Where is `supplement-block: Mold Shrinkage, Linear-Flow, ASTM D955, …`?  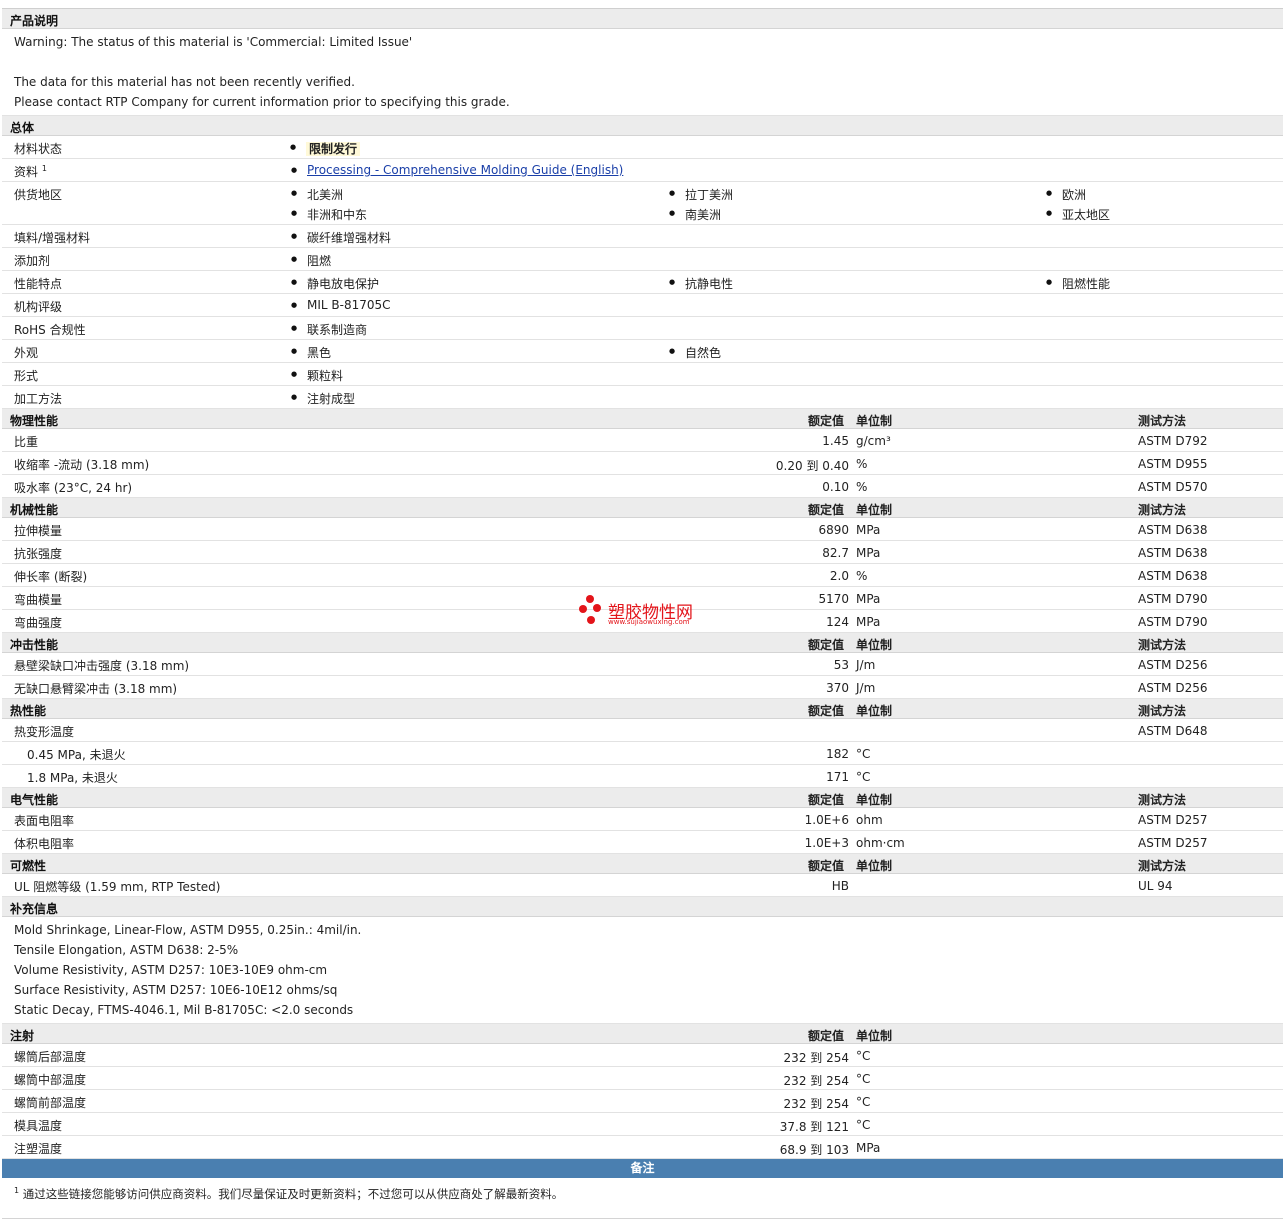
supplement-block: Mold Shrinkage, Linear-Flow, ASTM D955, … is located at coordinates (642, 970).